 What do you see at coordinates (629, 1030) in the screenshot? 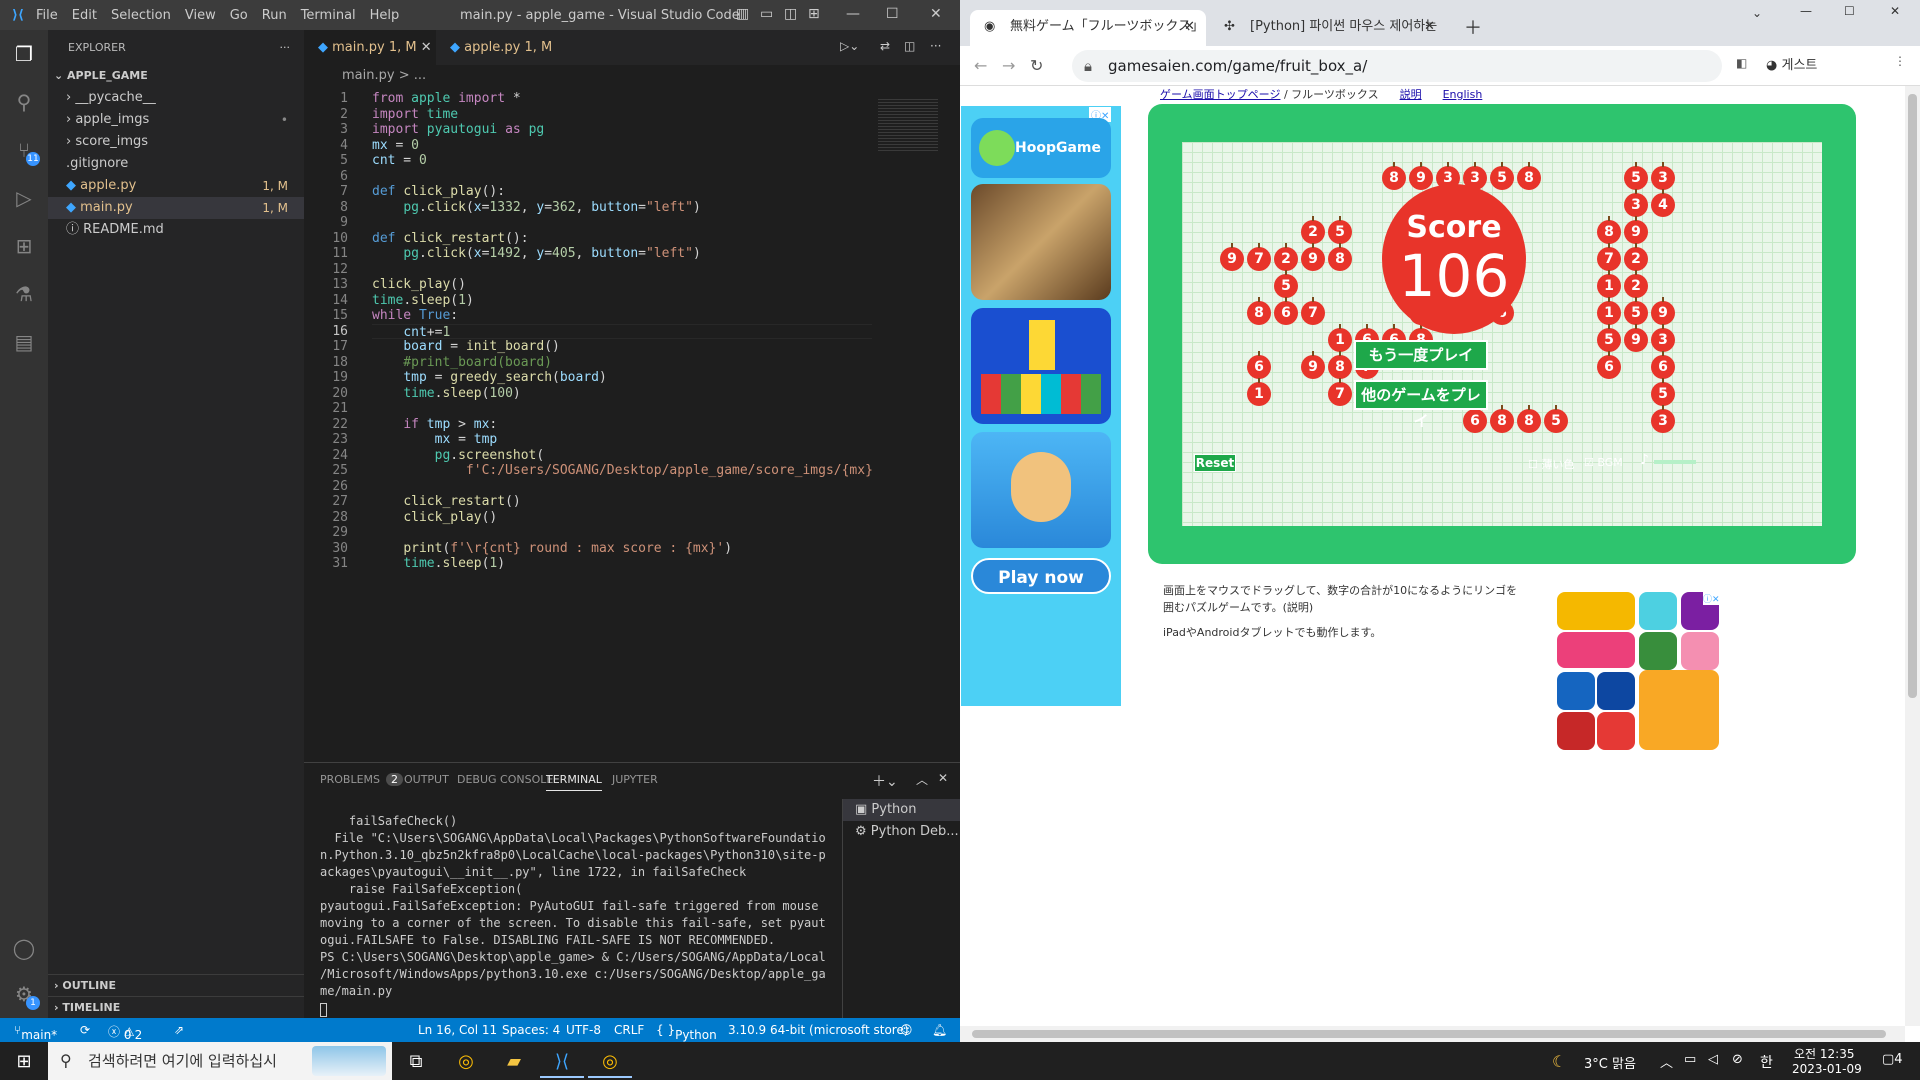
I see `line-ending: CRLF` at bounding box center [629, 1030].